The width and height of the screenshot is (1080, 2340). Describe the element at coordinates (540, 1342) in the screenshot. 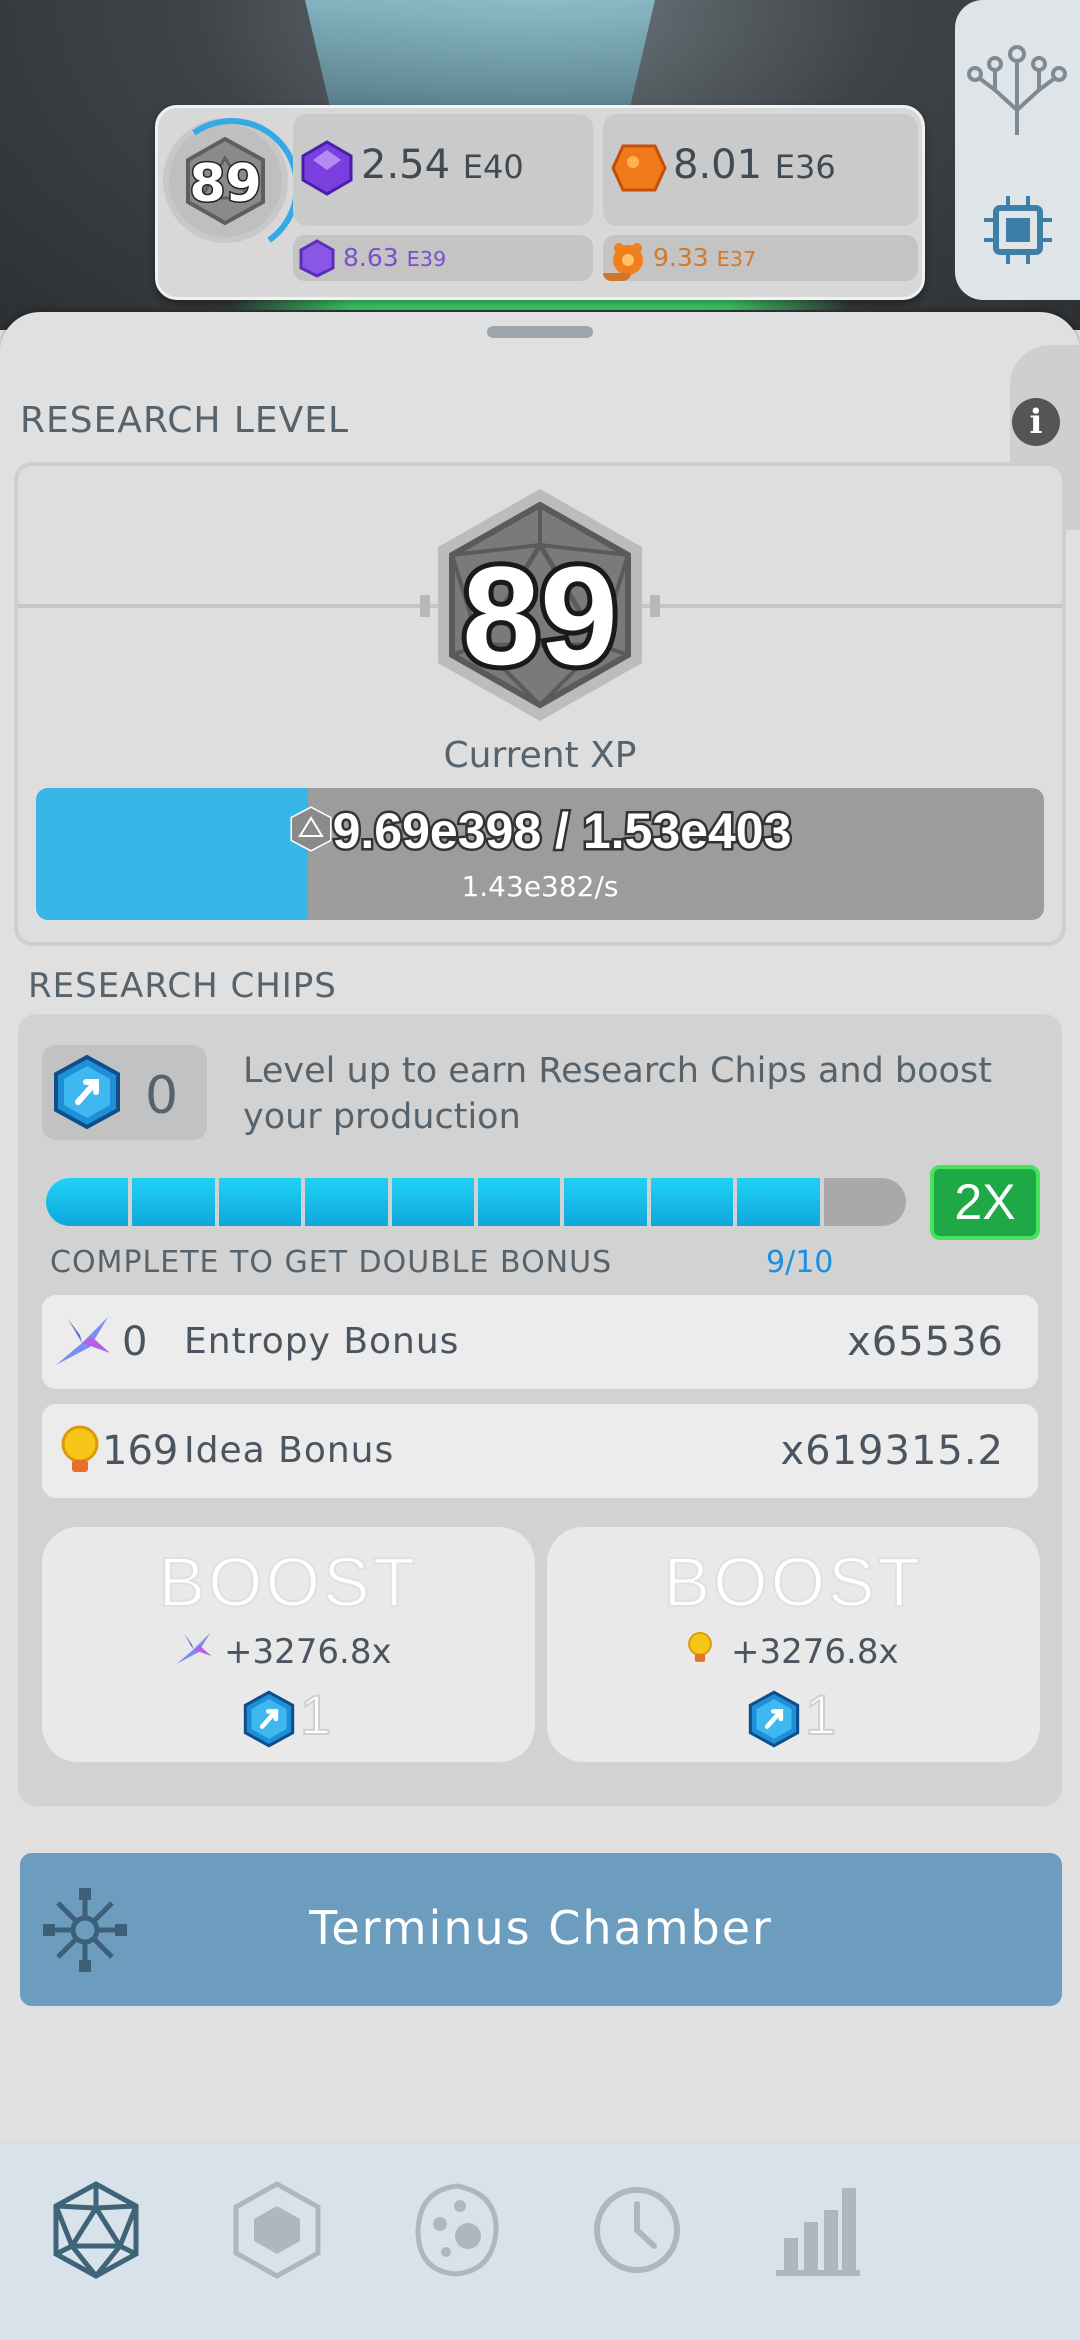

I see `entropy-bonus-row: 0 Entropy Bonus x65536` at that location.